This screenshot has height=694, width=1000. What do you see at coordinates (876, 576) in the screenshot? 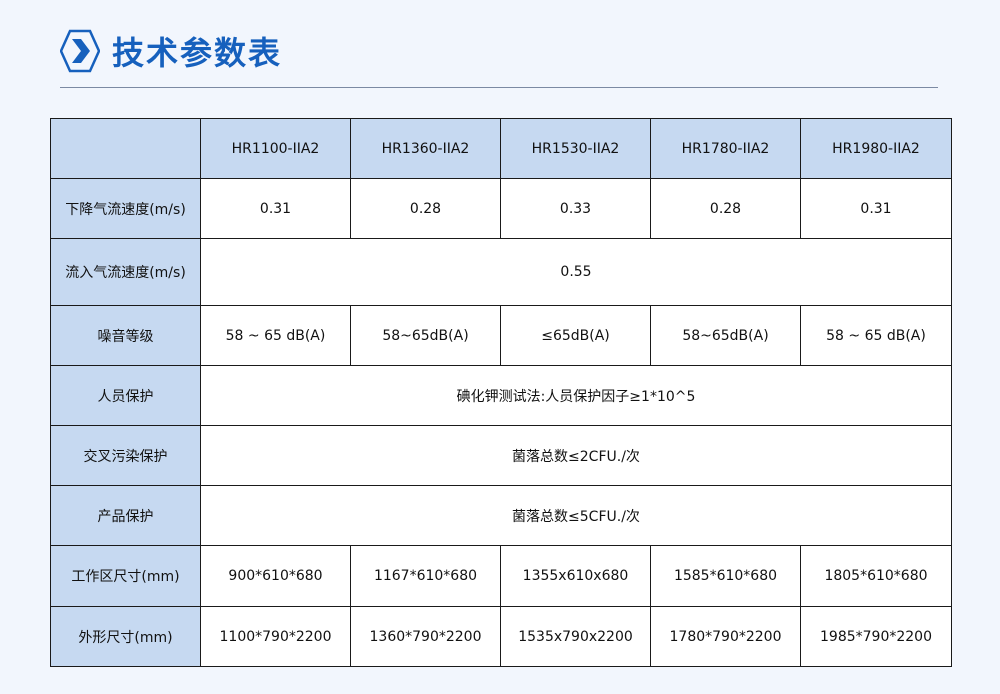
I see `table-cell: 1805*610*680` at bounding box center [876, 576].